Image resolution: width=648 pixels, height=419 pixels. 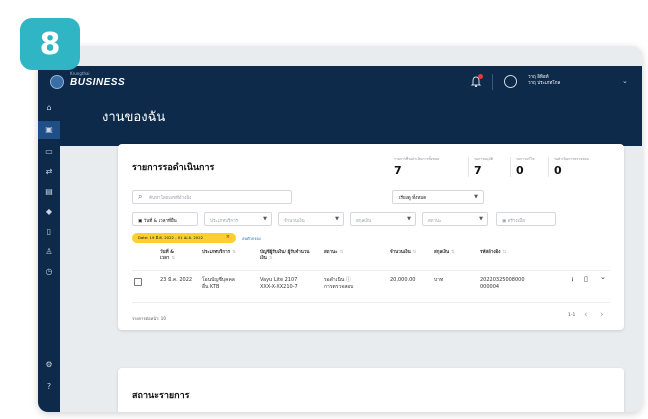 What do you see at coordinates (383, 219) in the screenshot?
I see `filter-currency: สกุลเงิน ▼` at bounding box center [383, 219].